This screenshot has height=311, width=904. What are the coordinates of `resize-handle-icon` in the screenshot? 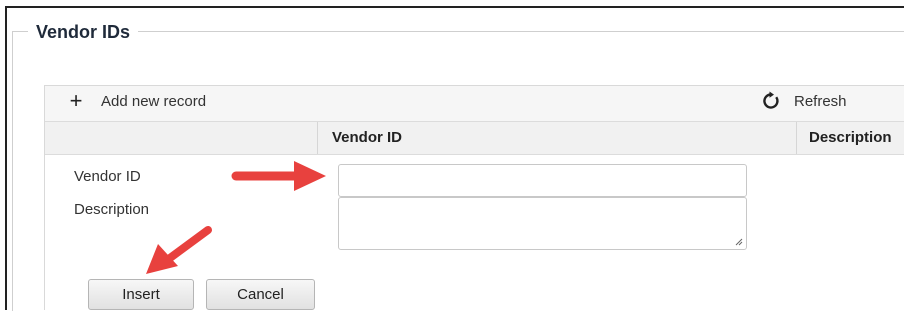 It's located at (739, 242).